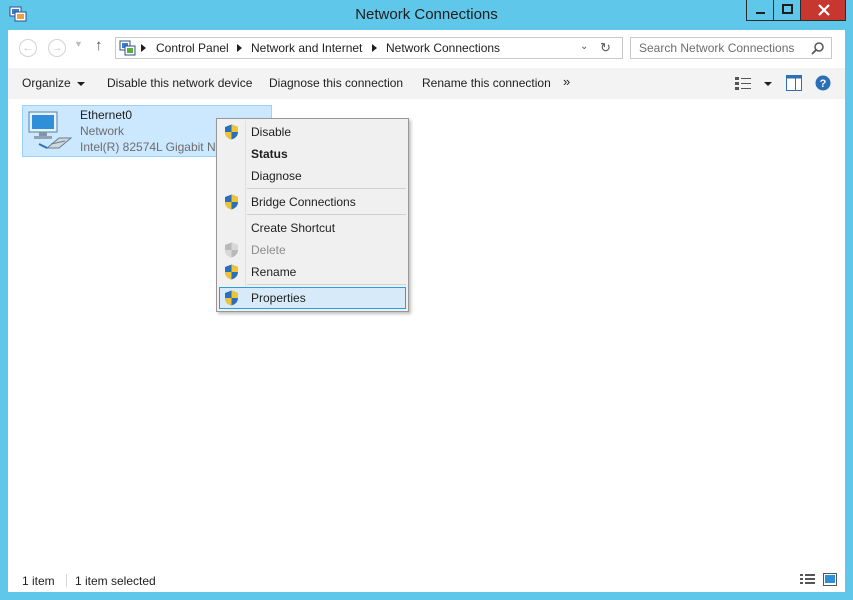 This screenshot has height=600, width=853. I want to click on recent-locations-button: ▼, so click(78, 44).